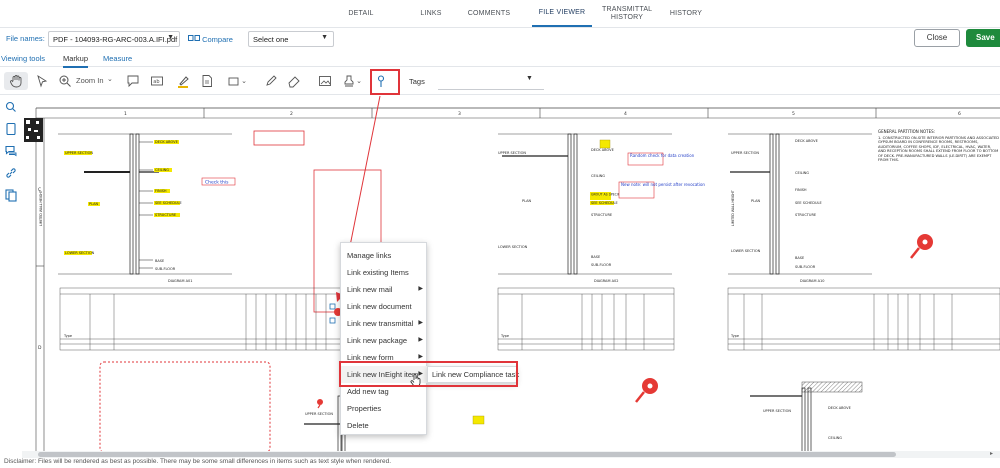 The width and height of the screenshot is (1000, 468). I want to click on menu-properties: Properties, so click(384, 408).